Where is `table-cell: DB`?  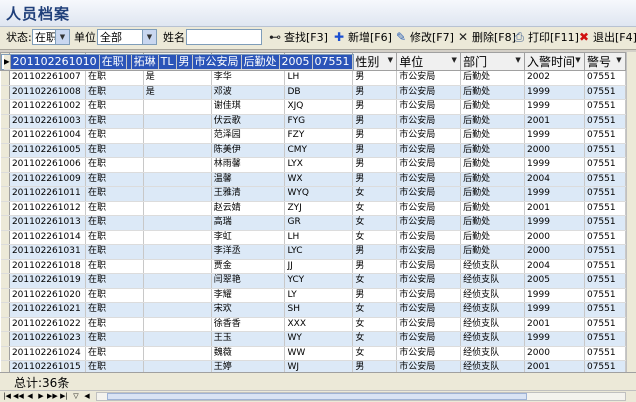
table-cell: DB is located at coordinates (319, 92).